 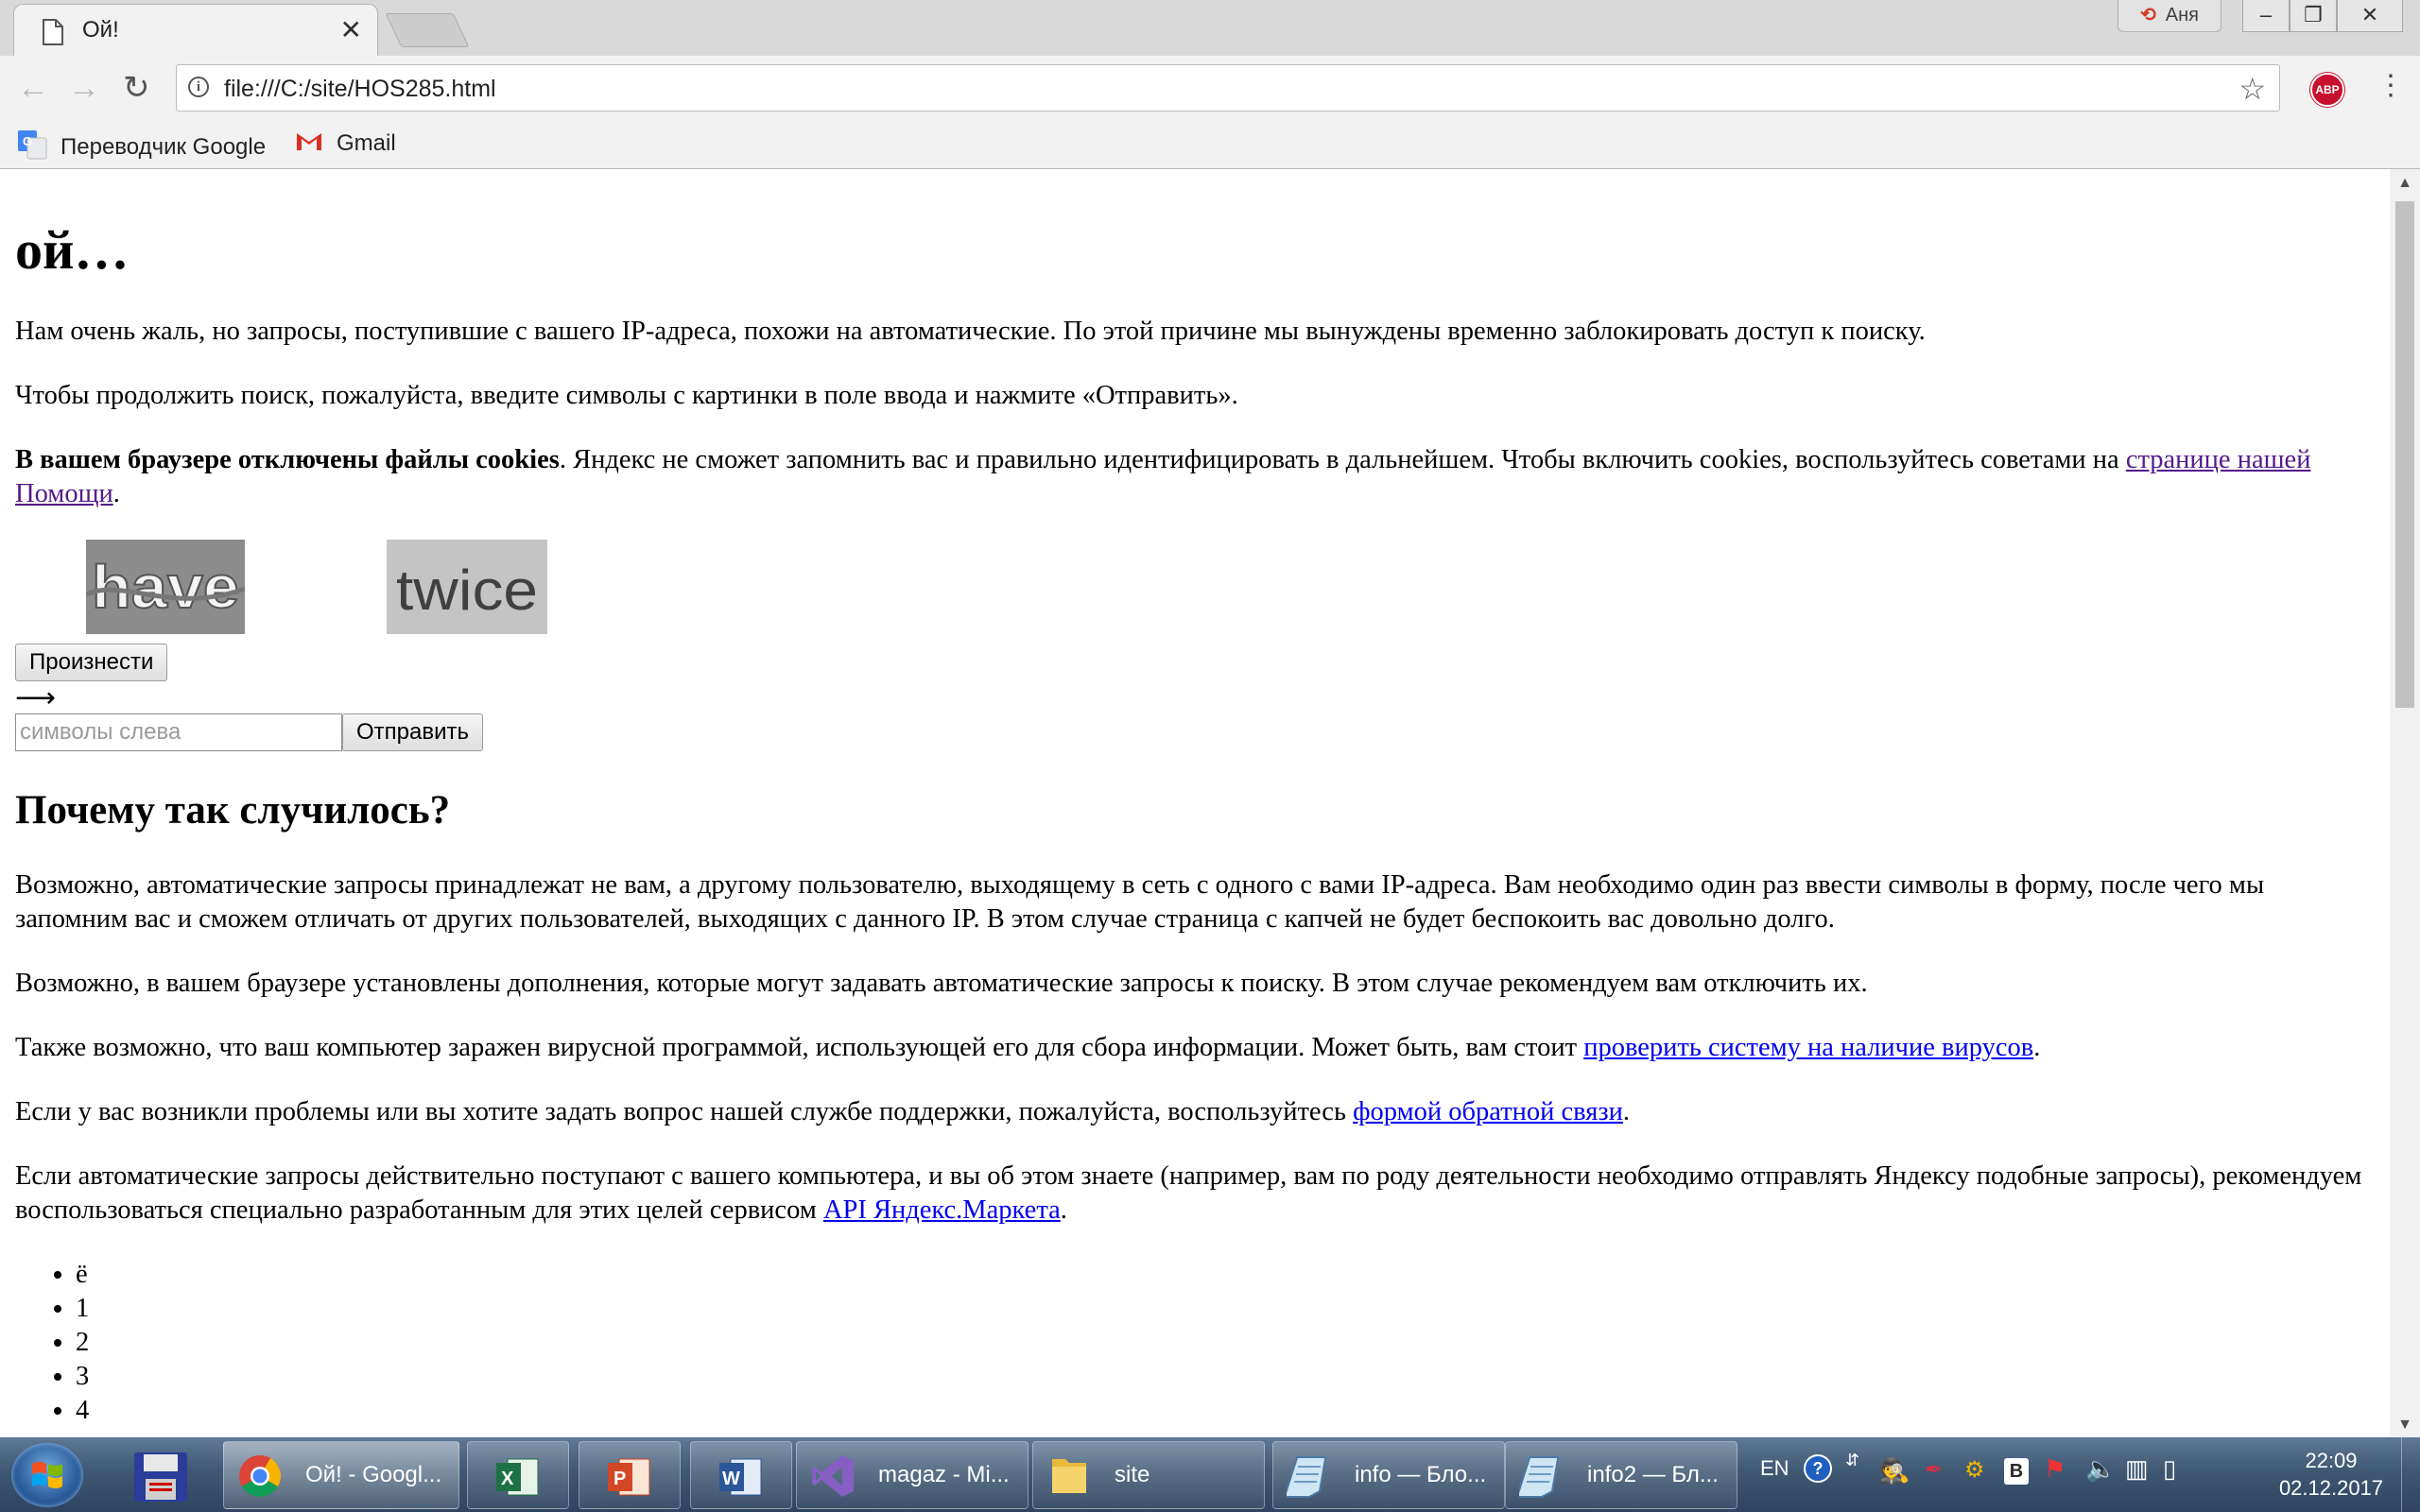 What do you see at coordinates (1488, 1111) in the screenshot?
I see `feedback-form-link: формой обратной связи` at bounding box center [1488, 1111].